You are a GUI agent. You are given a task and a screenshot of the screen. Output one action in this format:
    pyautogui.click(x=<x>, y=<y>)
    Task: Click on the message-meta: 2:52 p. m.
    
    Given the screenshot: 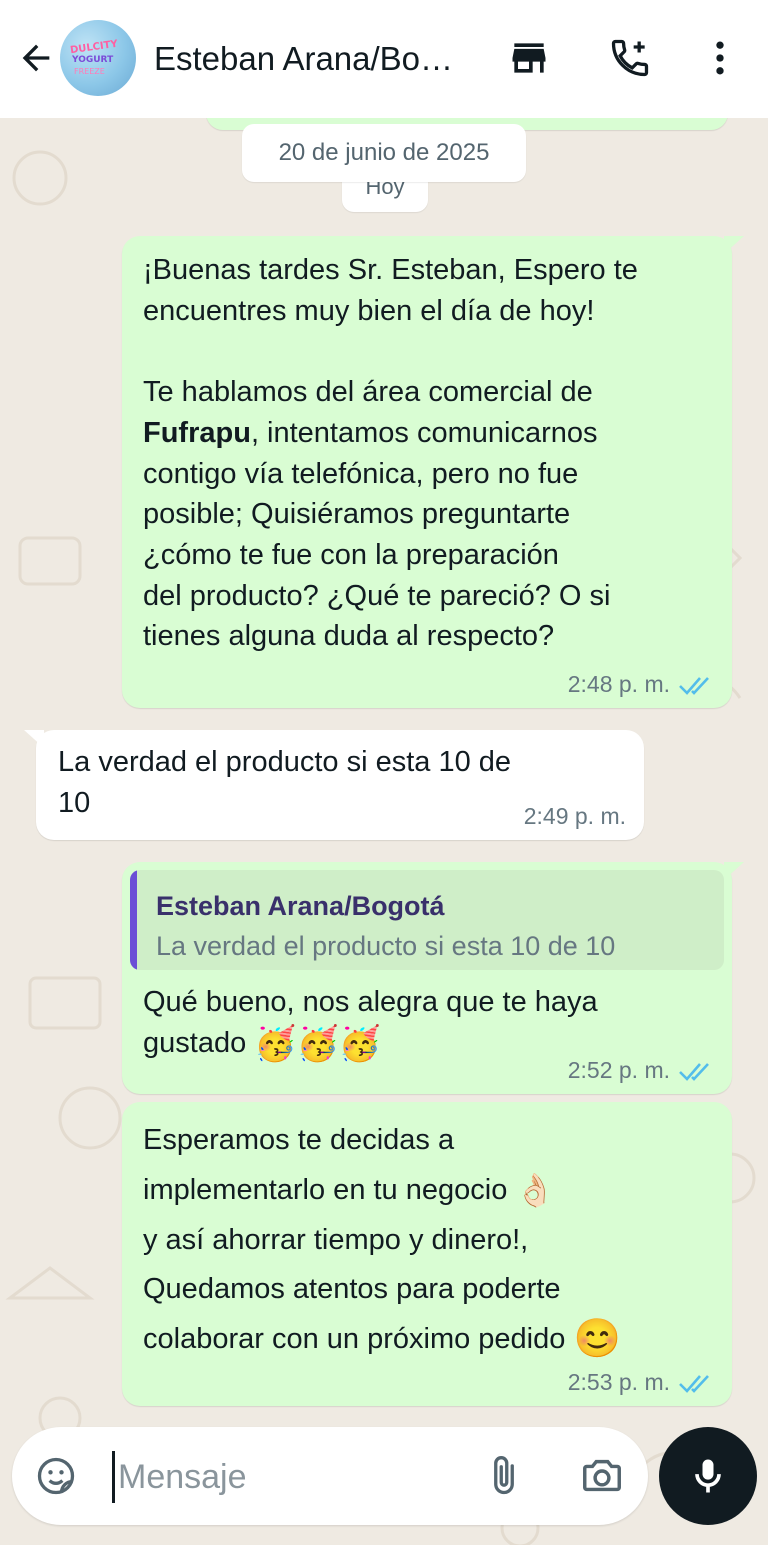 What is the action you would take?
    pyautogui.click(x=641, y=1070)
    